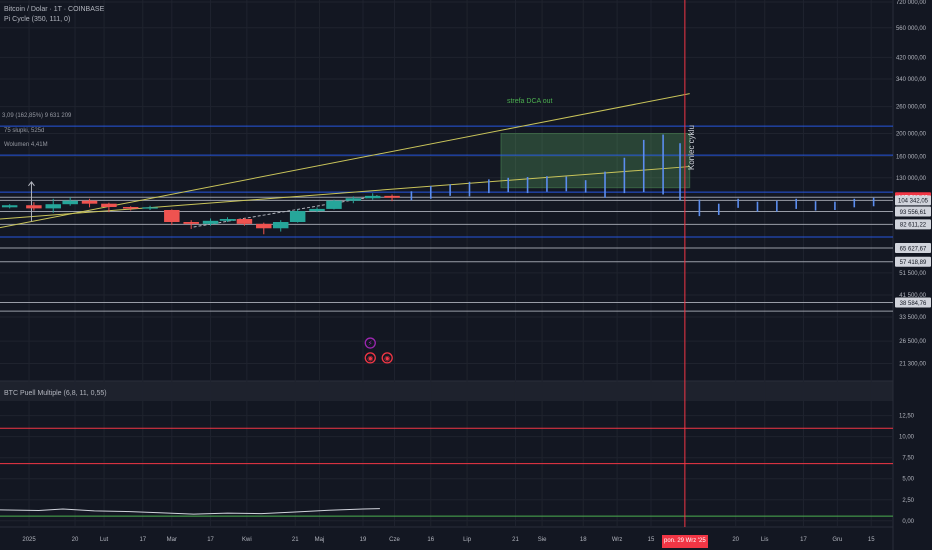 The image size is (932, 550). I want to click on time-tick-label: Cze, so click(394, 540).